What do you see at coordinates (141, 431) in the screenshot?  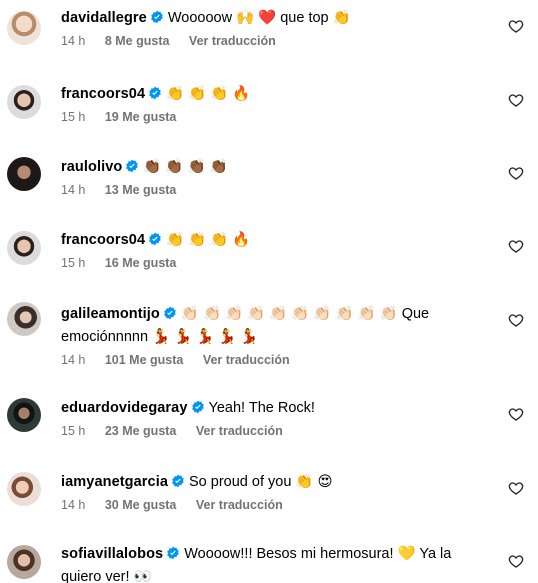 I see `likes-count-button: 23 Me gusta` at bounding box center [141, 431].